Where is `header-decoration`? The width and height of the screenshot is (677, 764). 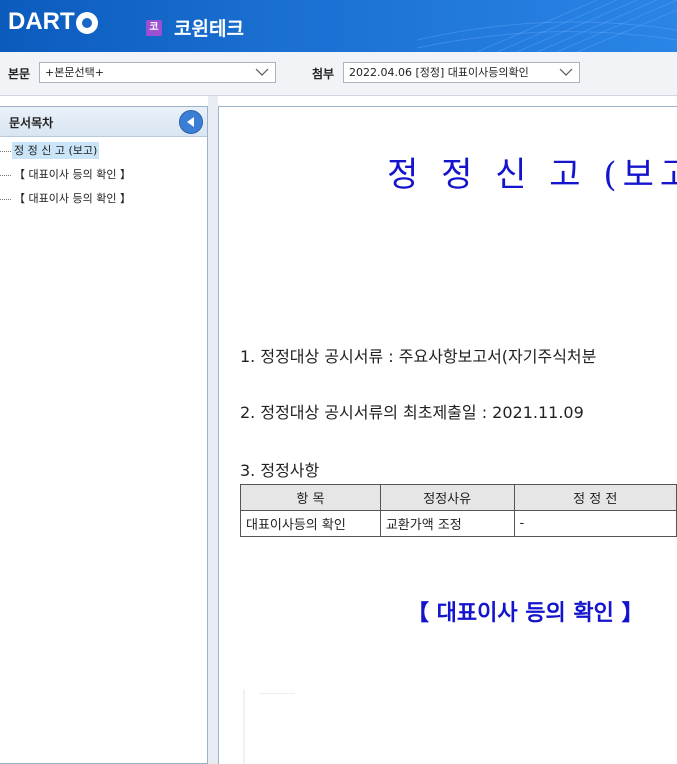
header-decoration is located at coordinates (547, 26).